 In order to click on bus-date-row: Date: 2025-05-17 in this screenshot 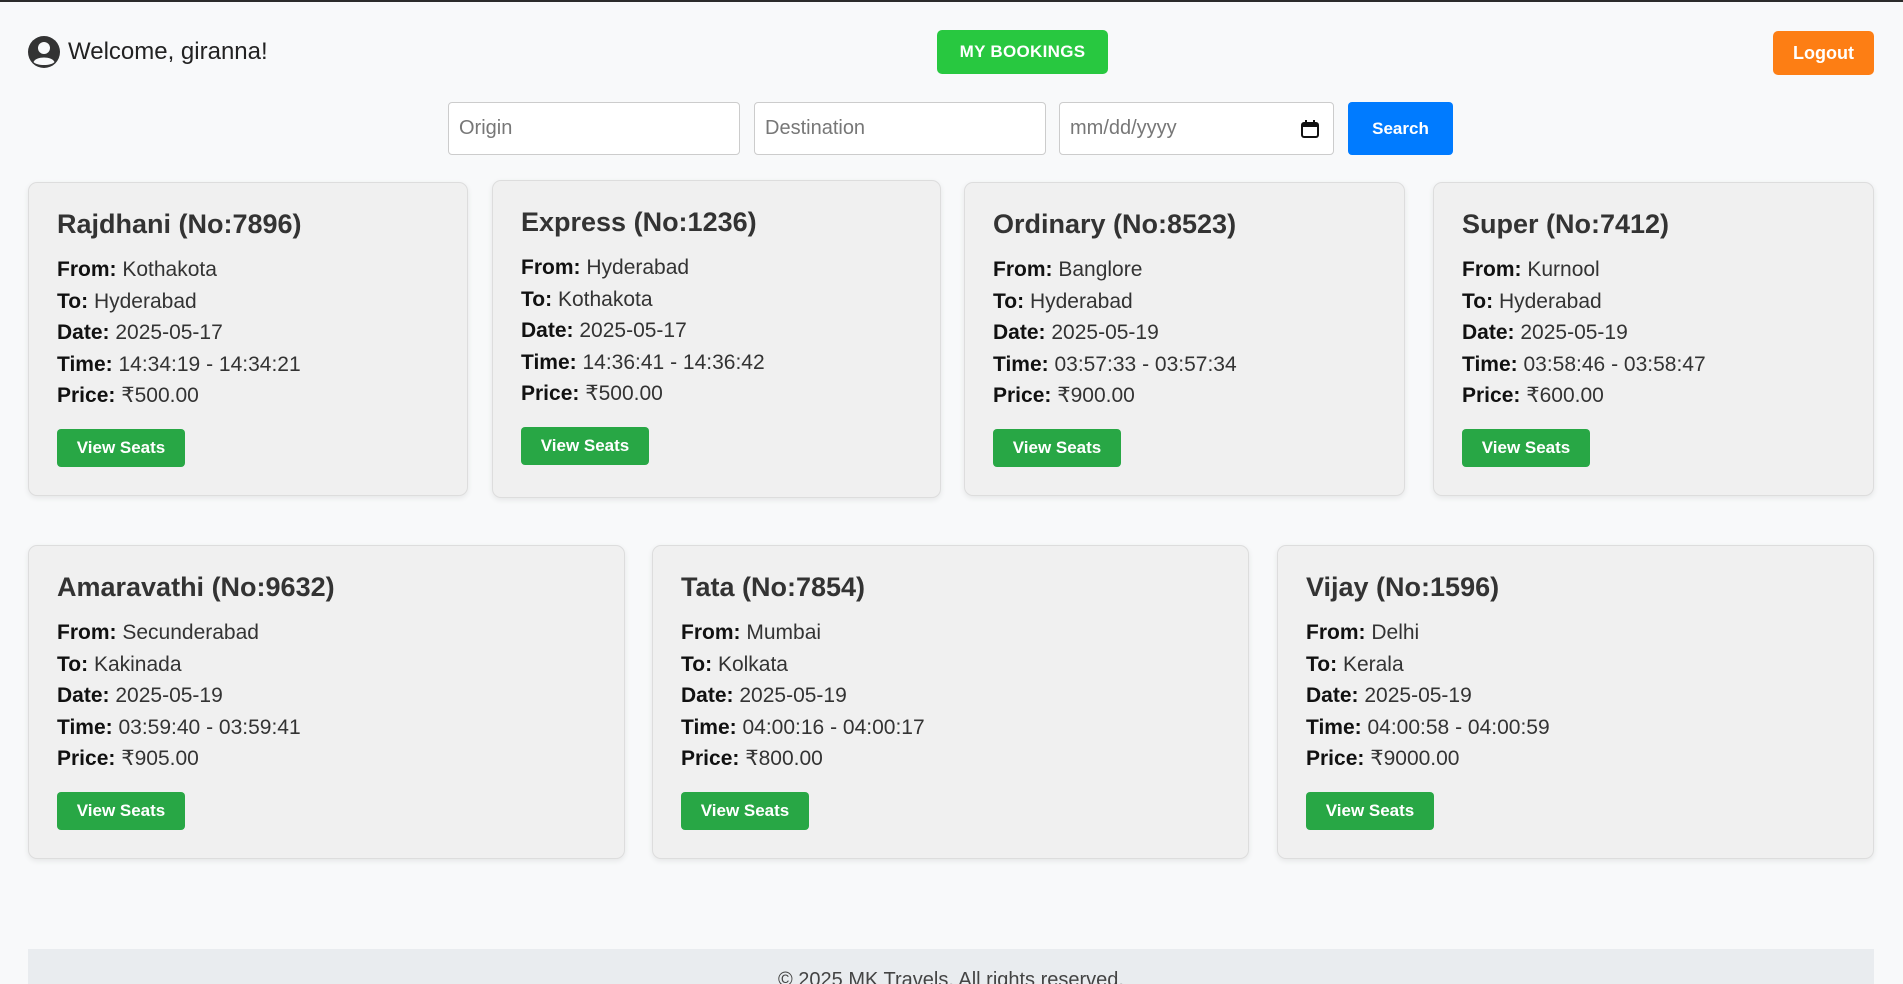, I will do `click(716, 331)`.